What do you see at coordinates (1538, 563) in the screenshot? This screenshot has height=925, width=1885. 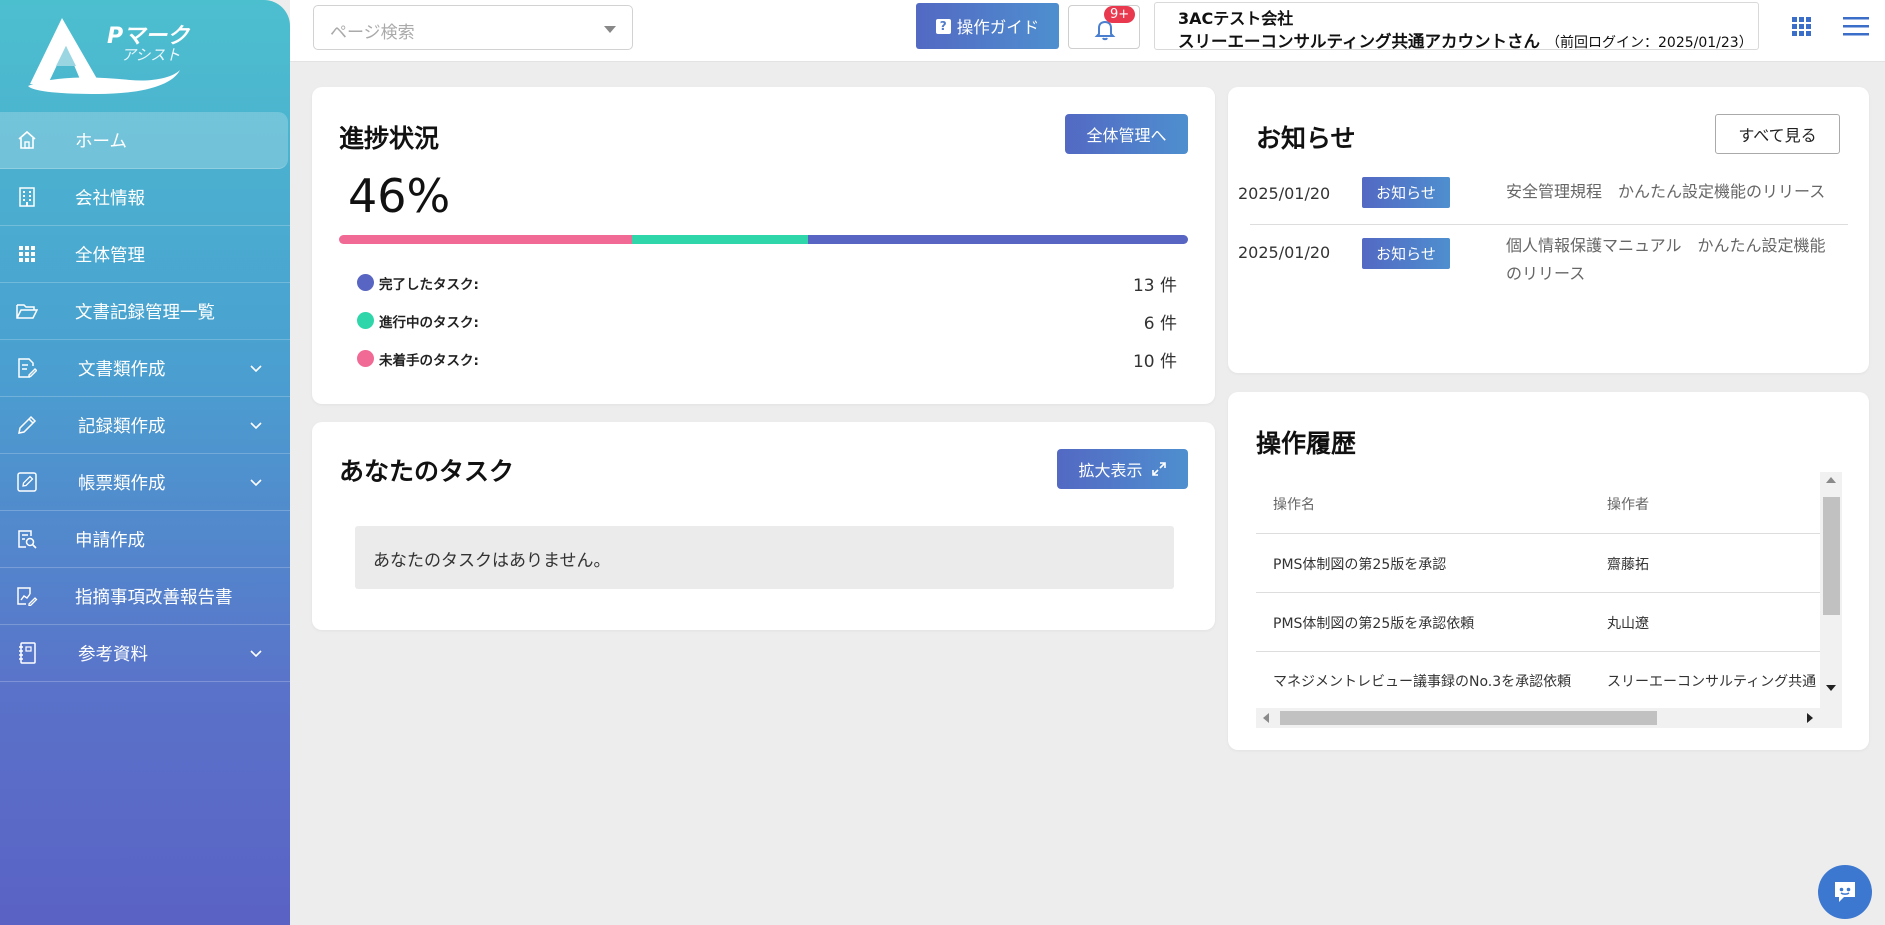 I see `table-row: PMS体制図の第25版を承認 齋藤拓` at bounding box center [1538, 563].